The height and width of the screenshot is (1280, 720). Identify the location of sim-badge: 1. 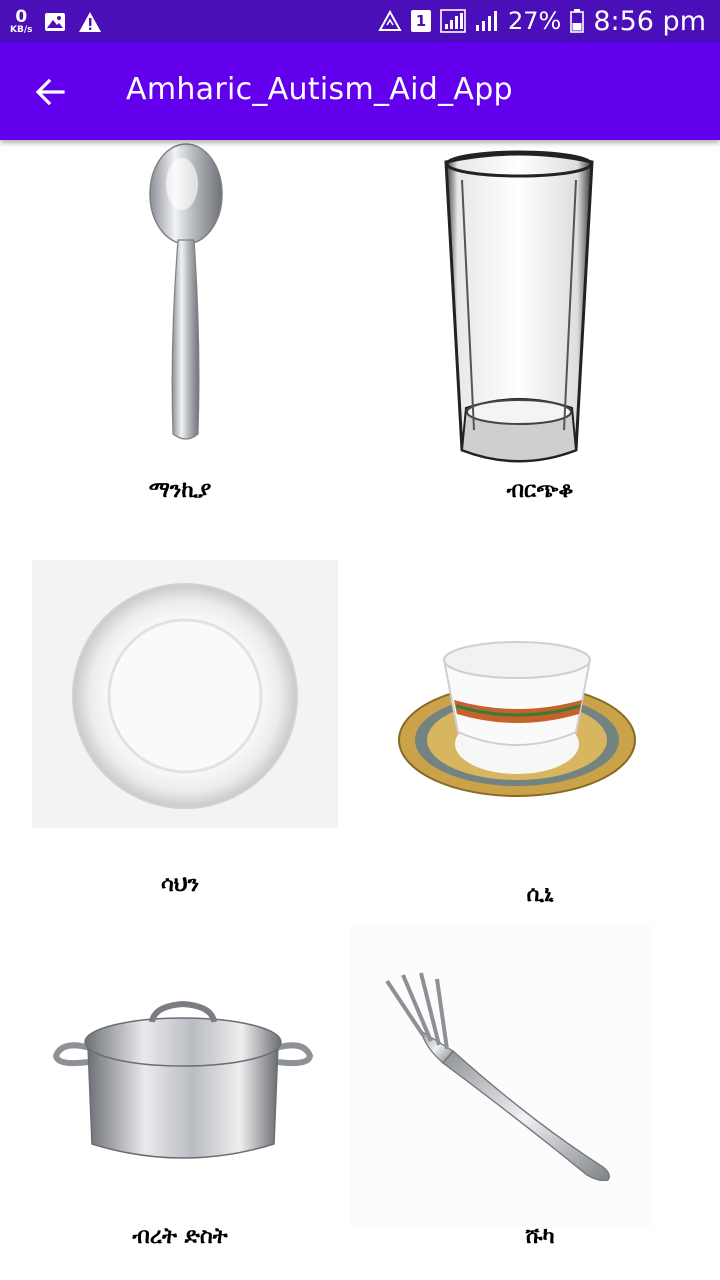
(421, 21).